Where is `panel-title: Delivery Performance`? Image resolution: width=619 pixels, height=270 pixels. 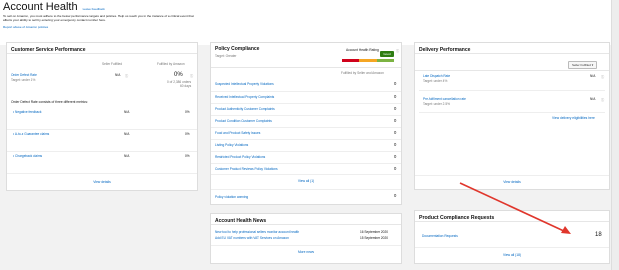
panel-title: Delivery Performance is located at coordinates (512, 48).